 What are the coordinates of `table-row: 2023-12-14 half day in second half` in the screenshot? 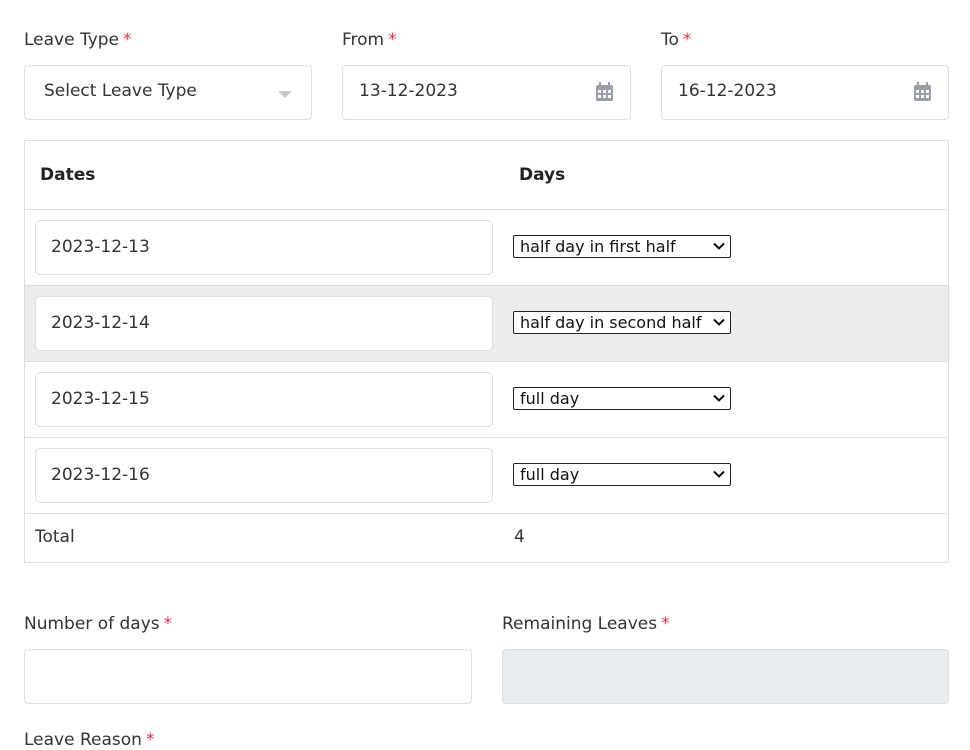 It's located at (486, 323).